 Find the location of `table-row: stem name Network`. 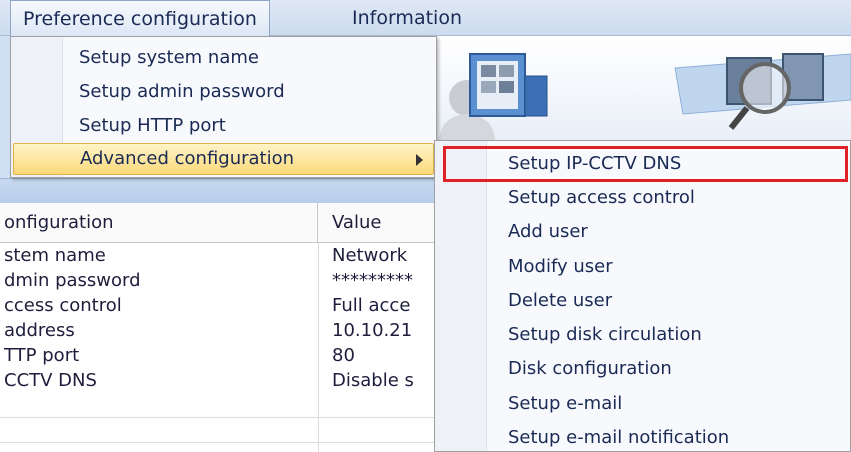

table-row: stem name Network is located at coordinates (220, 255).